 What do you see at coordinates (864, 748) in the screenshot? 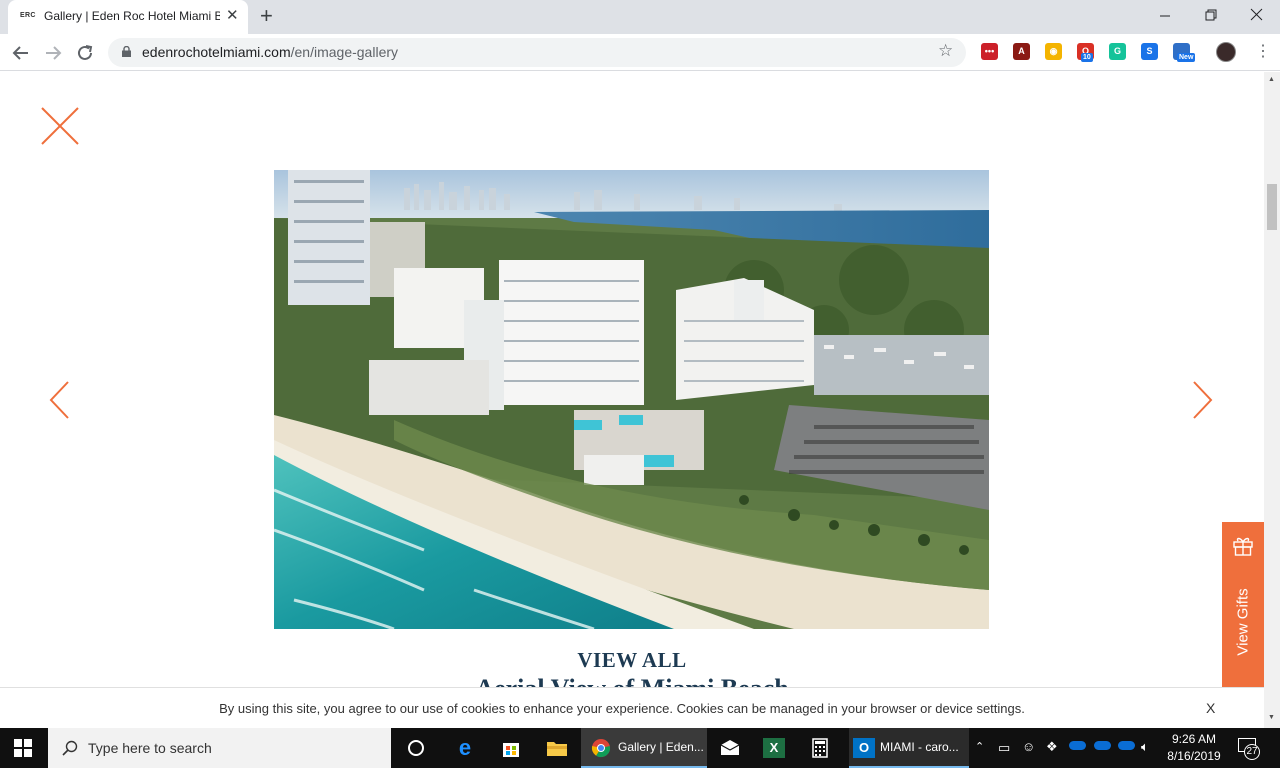
I see `outlook-icon: O` at bounding box center [864, 748].